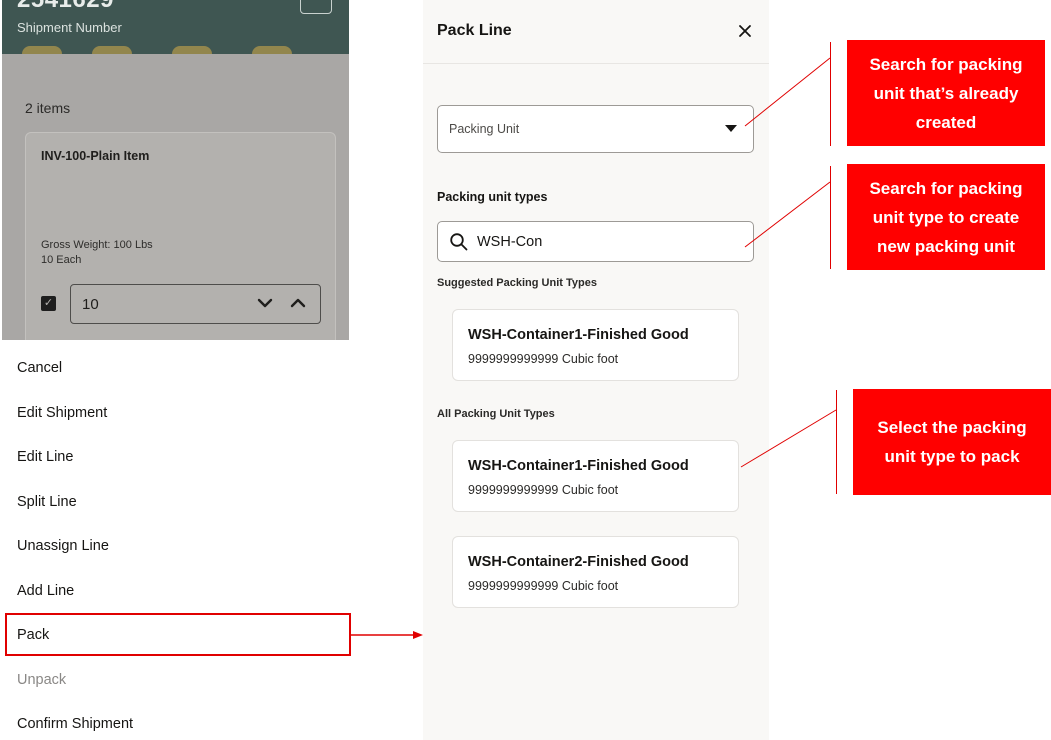 This screenshot has width=1051, height=740. What do you see at coordinates (946, 122) in the screenshot?
I see `callout-line: created` at bounding box center [946, 122].